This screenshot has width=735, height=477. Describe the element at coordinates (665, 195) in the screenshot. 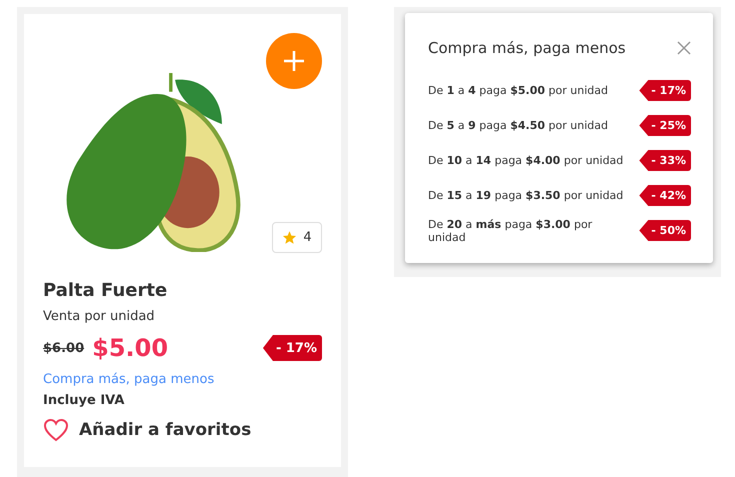

I see `discount-tag: - 42%` at that location.